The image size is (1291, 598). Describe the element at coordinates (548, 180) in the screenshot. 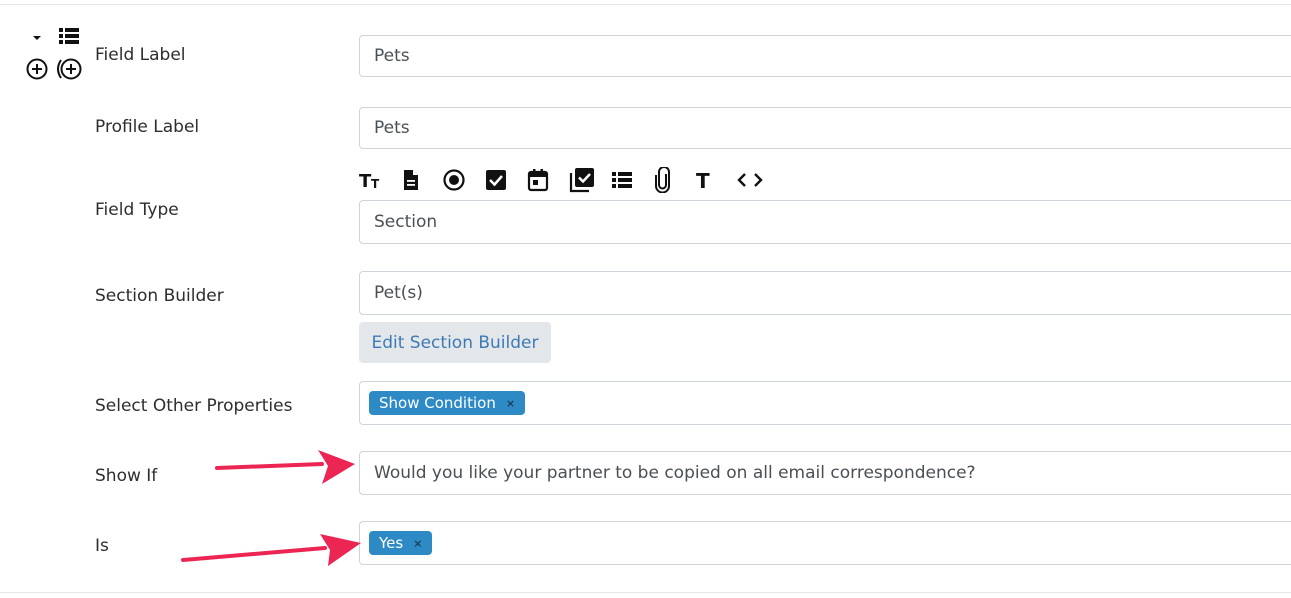

I see `calendar-icon` at that location.